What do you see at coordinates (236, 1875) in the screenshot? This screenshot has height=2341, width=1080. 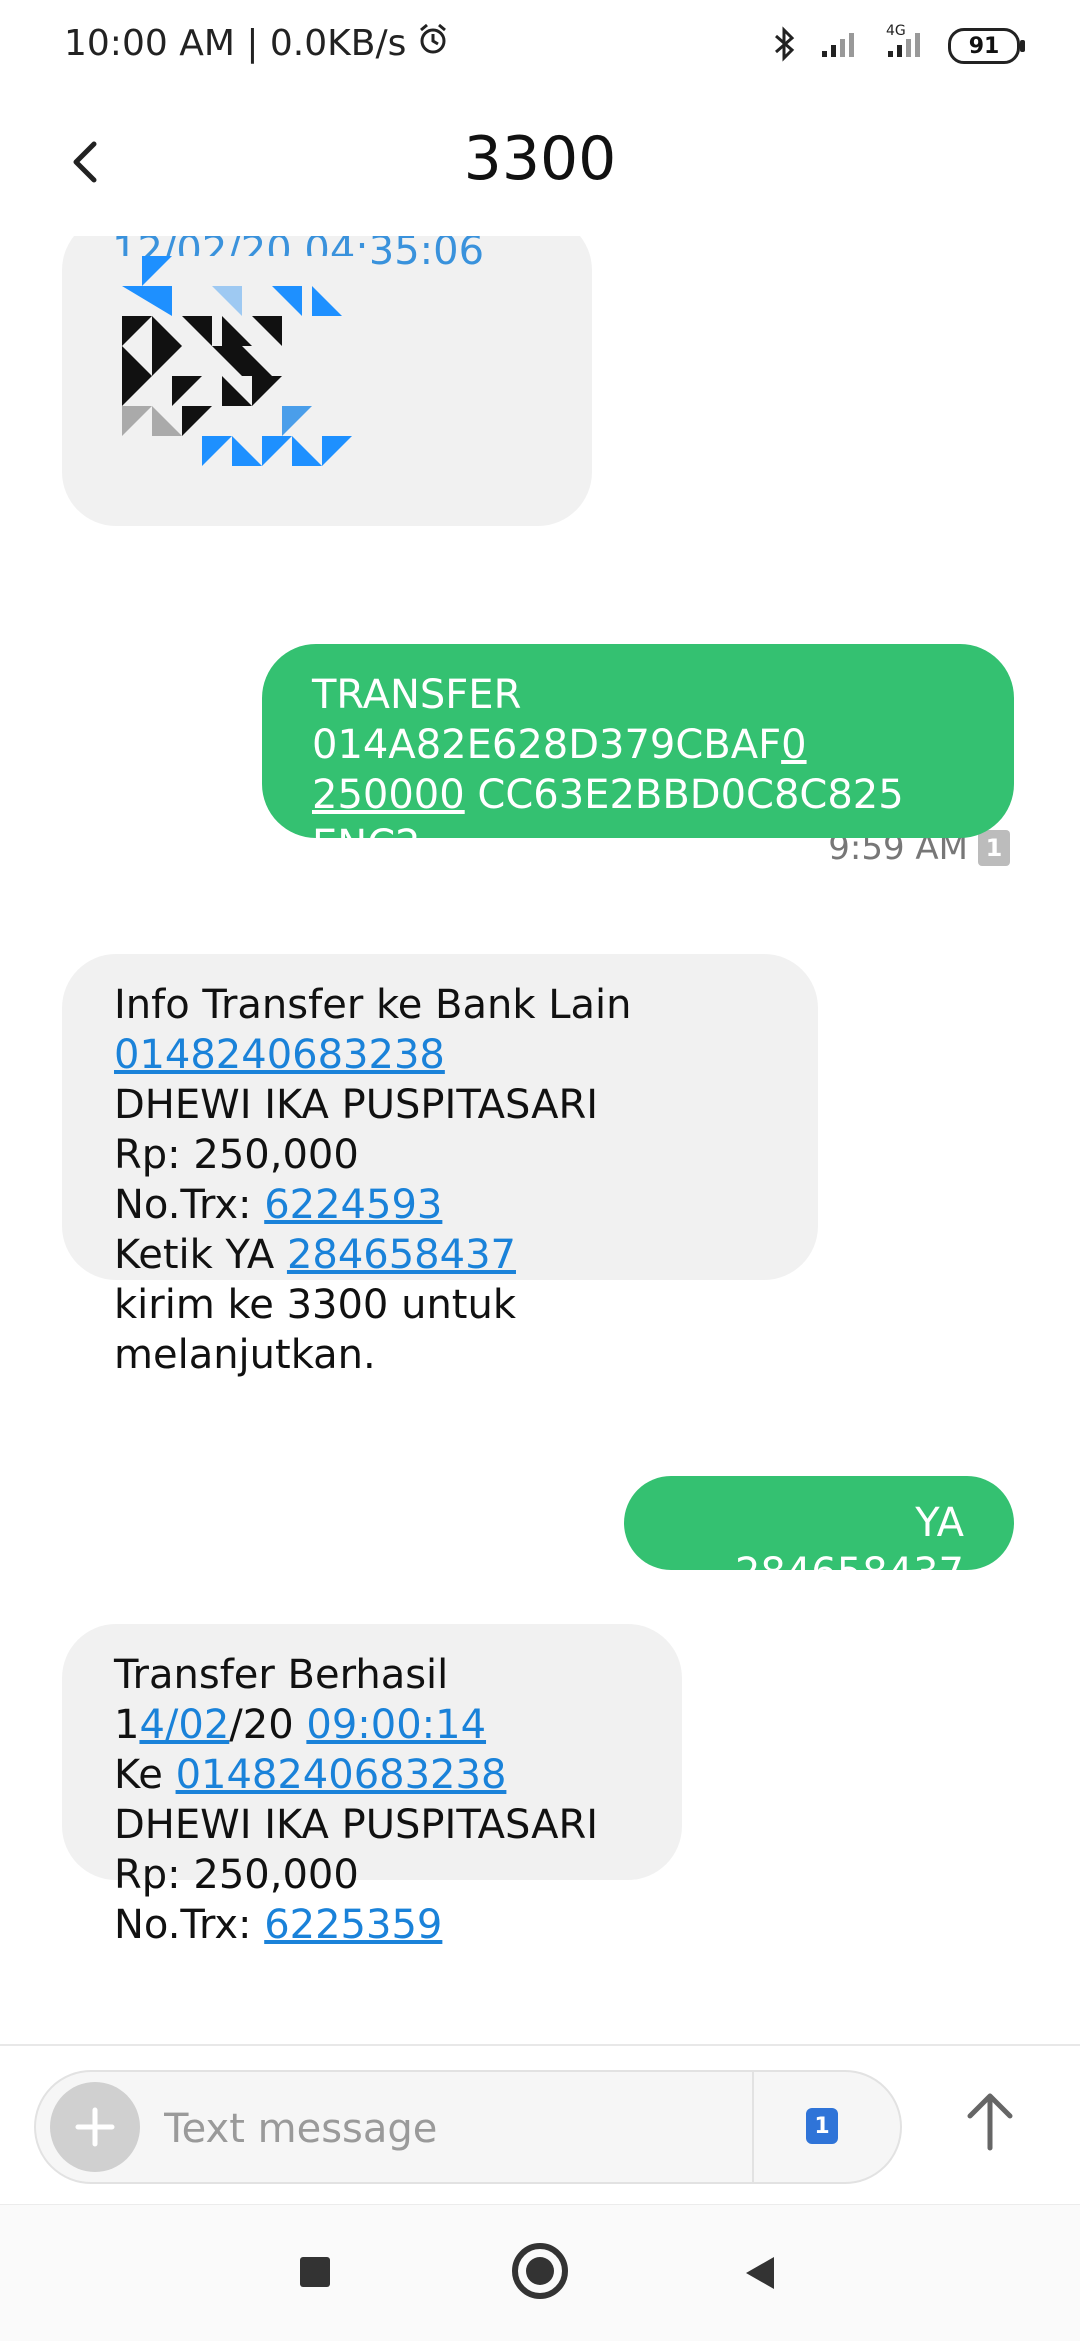 I see `transfer-amount-2: Rp: 250,000` at bounding box center [236, 1875].